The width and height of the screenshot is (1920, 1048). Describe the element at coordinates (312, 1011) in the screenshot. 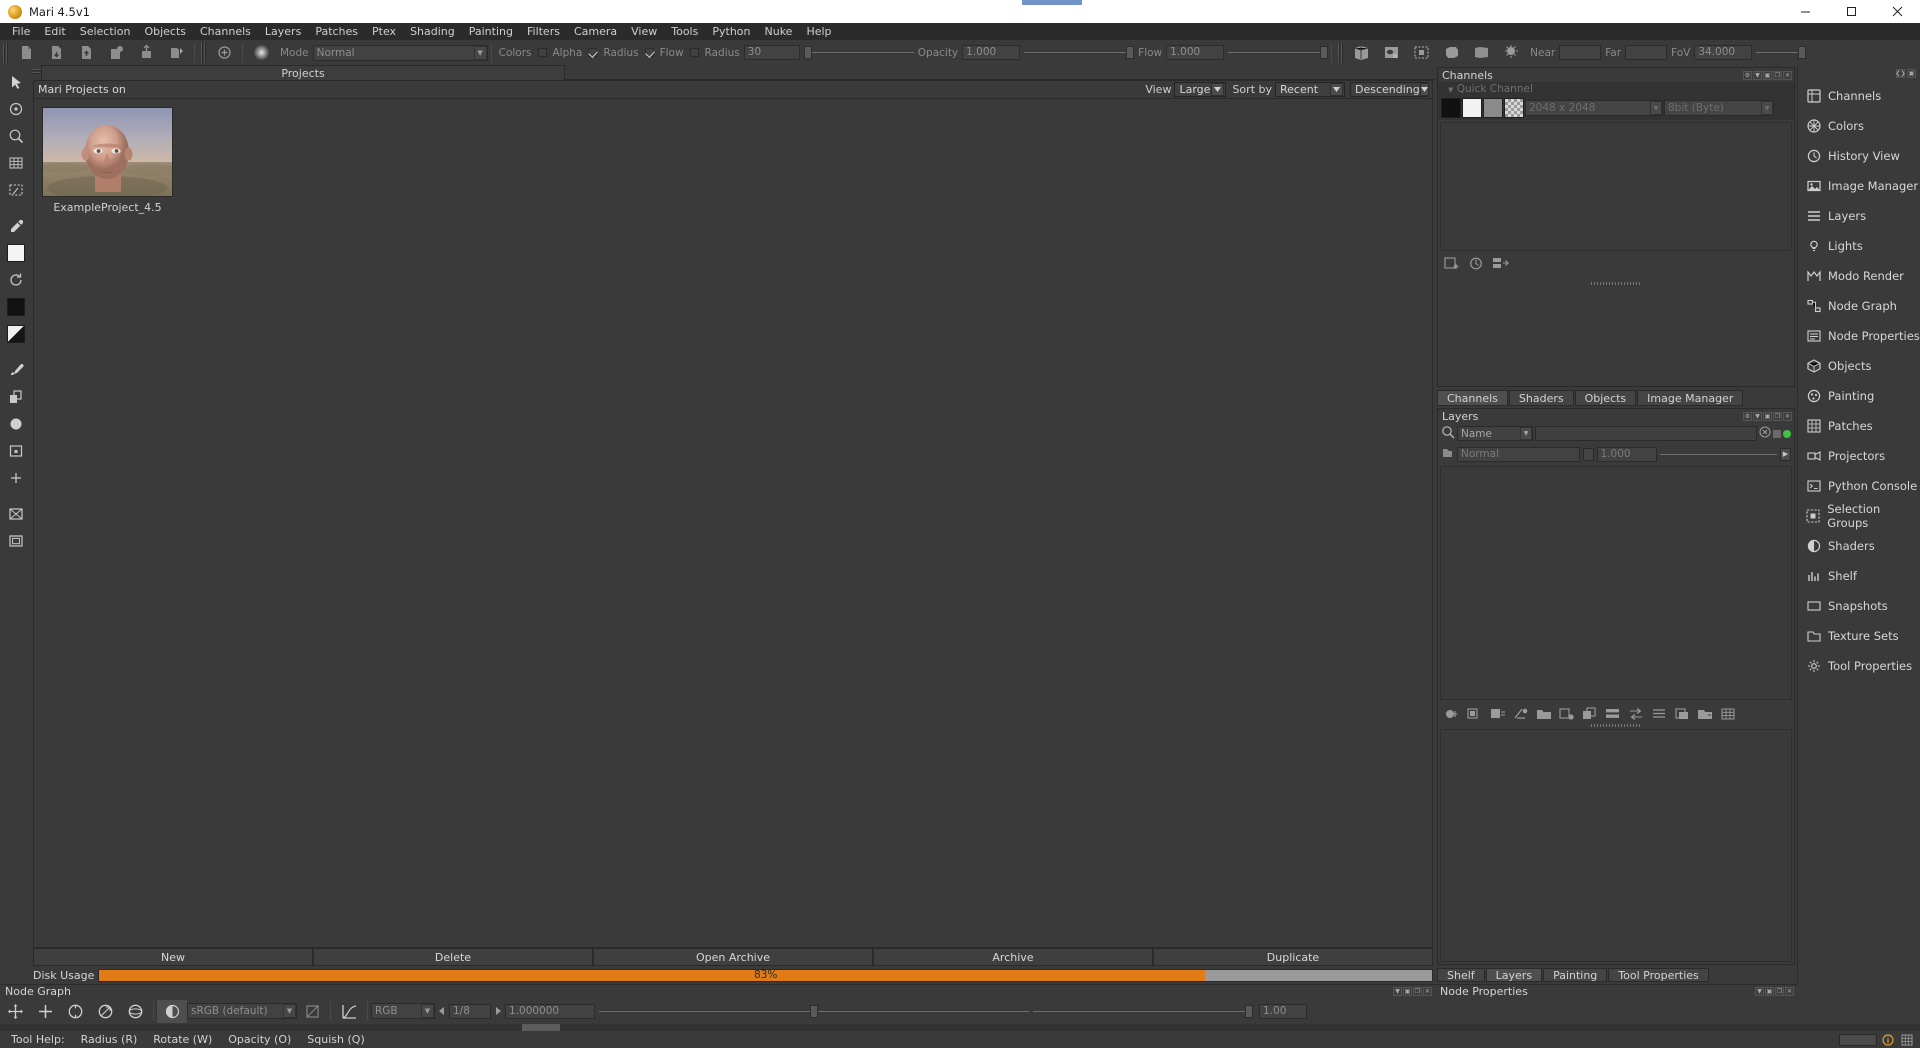

I see `gamma-icon` at that location.